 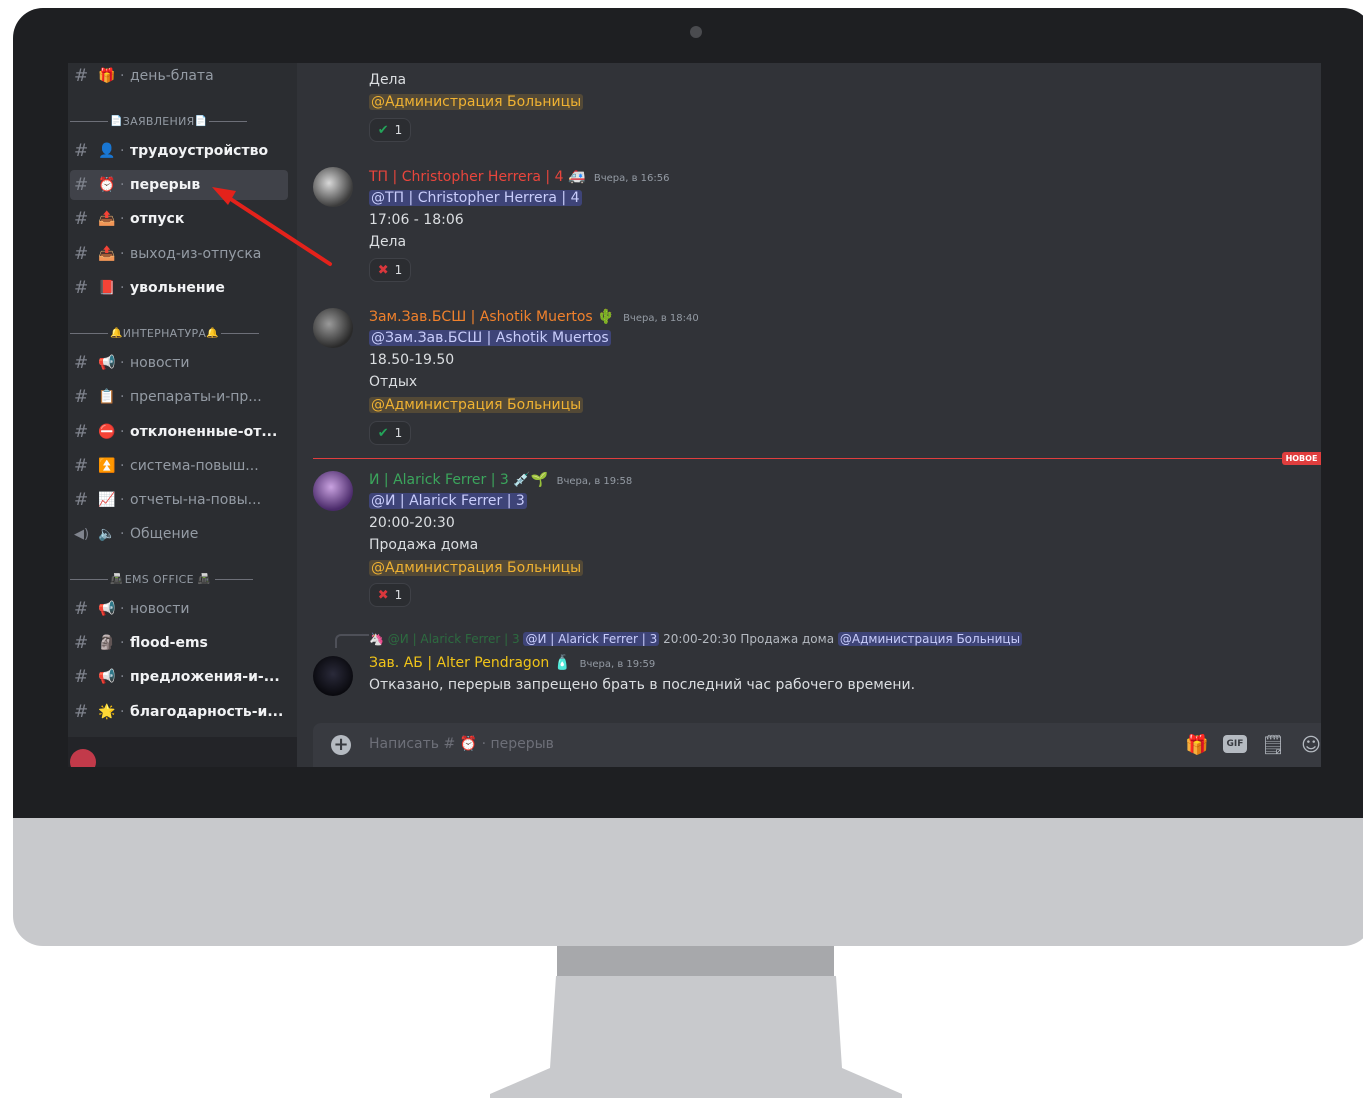 I want to click on message-timestamp: Вчера, в 19:58, so click(x=594, y=481).